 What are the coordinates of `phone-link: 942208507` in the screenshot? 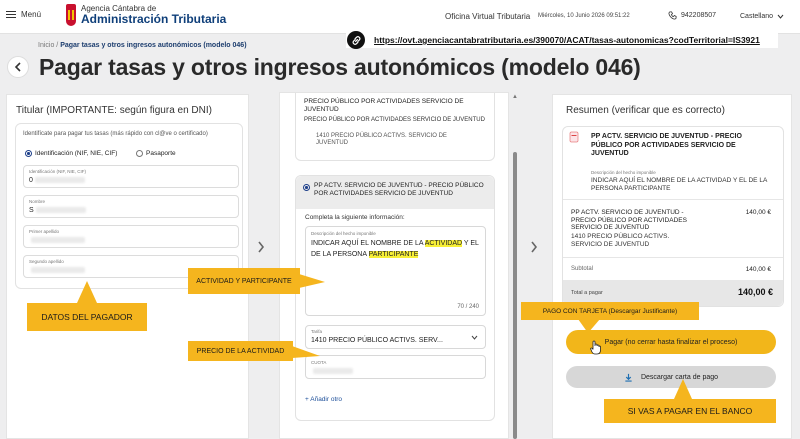 It's located at (692, 15).